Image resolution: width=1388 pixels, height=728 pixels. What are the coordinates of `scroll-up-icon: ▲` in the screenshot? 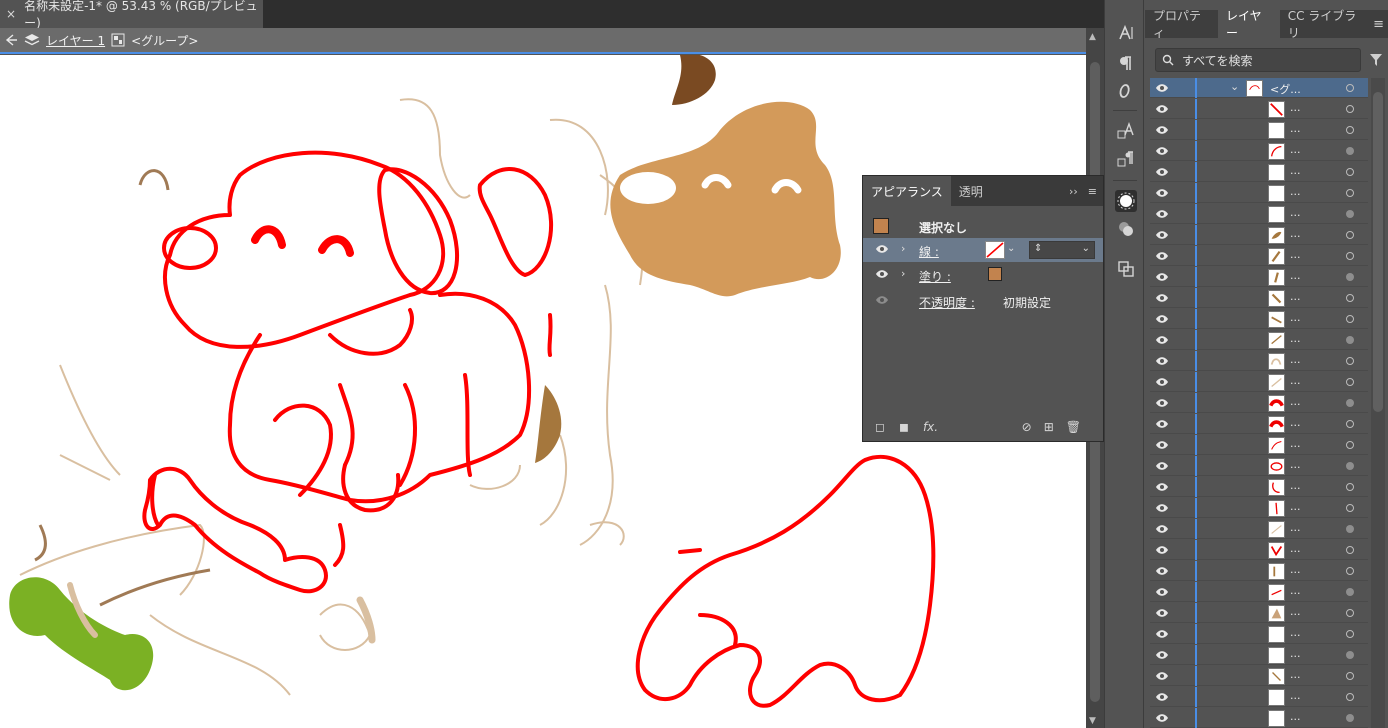 It's located at (1092, 37).